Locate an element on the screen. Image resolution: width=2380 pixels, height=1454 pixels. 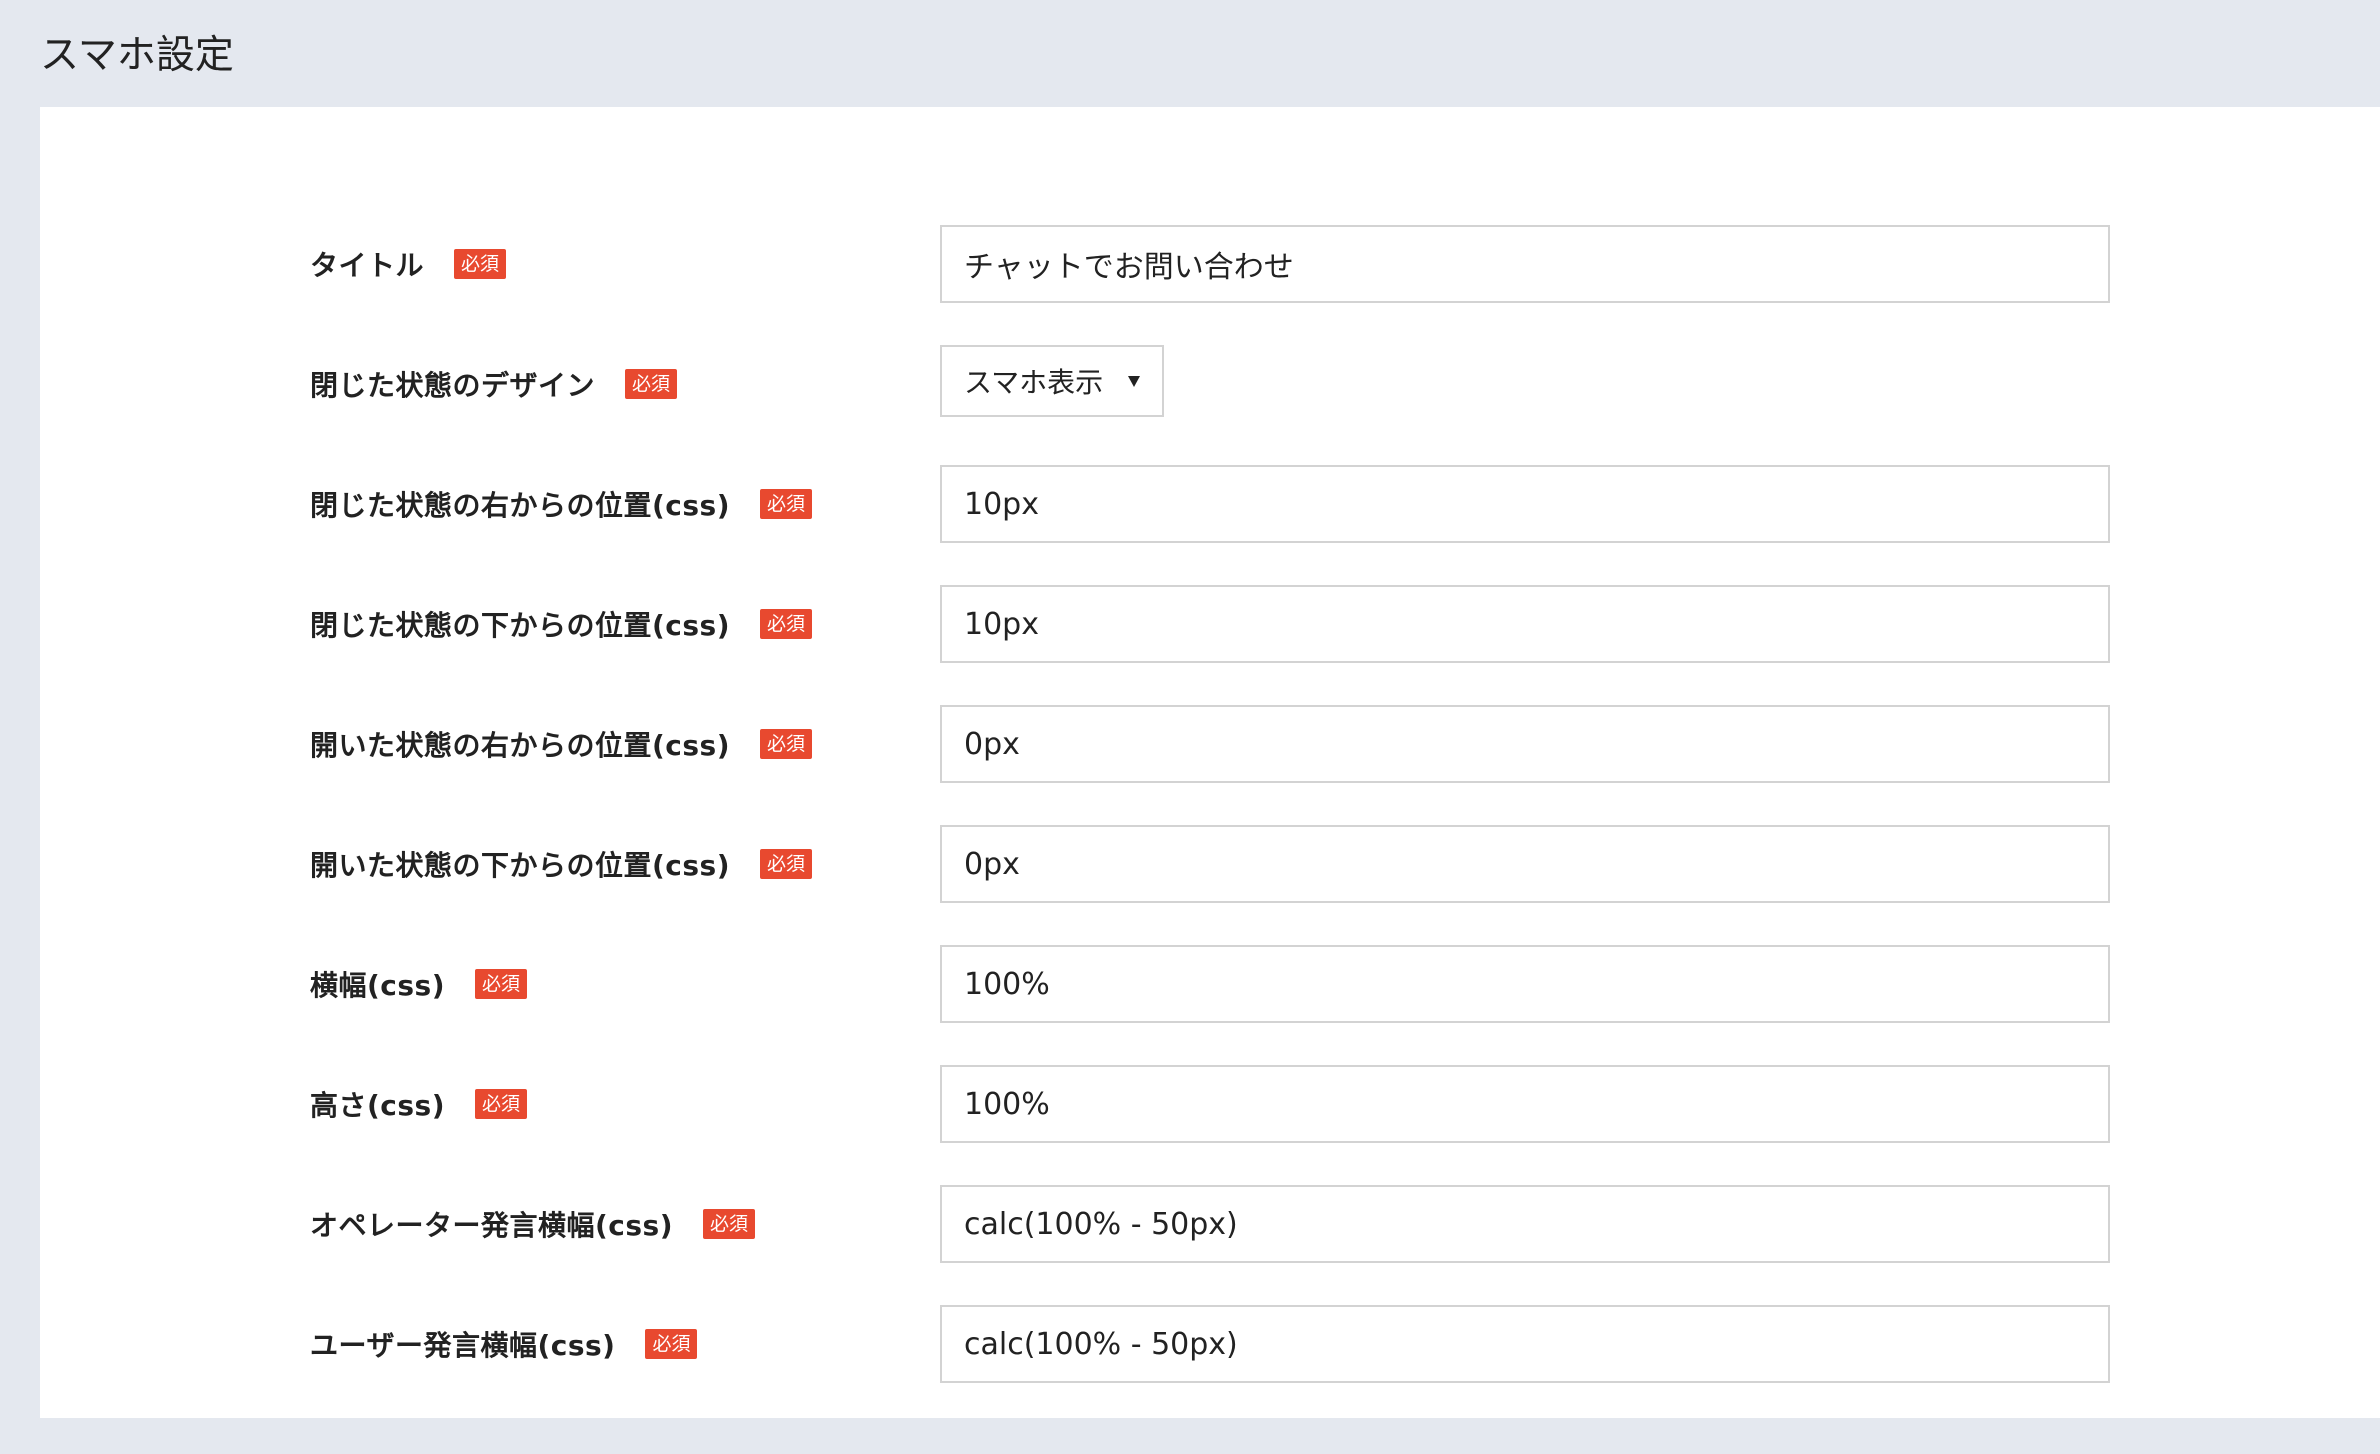
field-label: 横幅(css) 必須 is located at coordinates (419, 984).